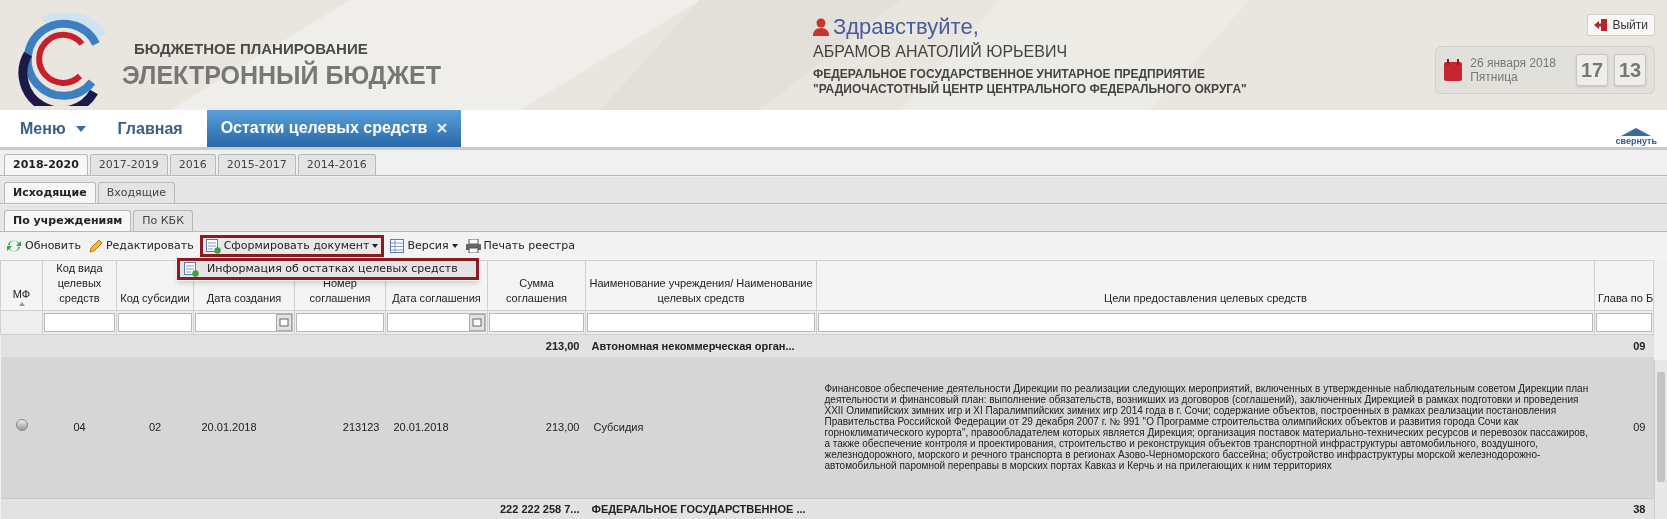  What do you see at coordinates (244, 298) in the screenshot?
I see `column-header: Дата создания` at bounding box center [244, 298].